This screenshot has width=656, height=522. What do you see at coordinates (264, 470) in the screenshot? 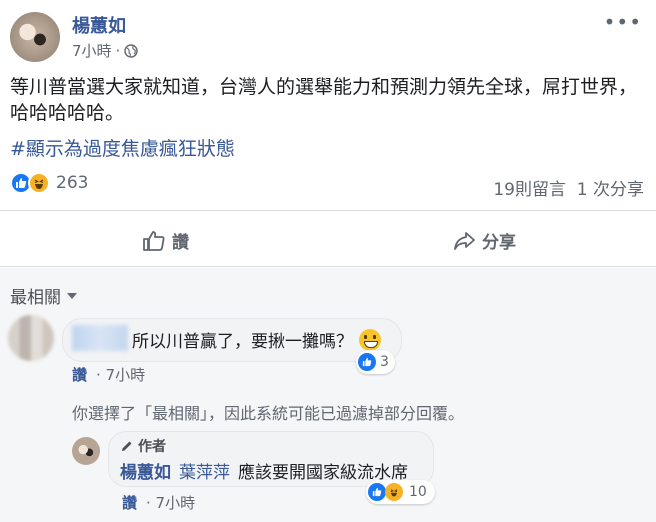
I see `reply-content: 楊蕙如 葉萍萍 應該要開國家級流水席` at bounding box center [264, 470].